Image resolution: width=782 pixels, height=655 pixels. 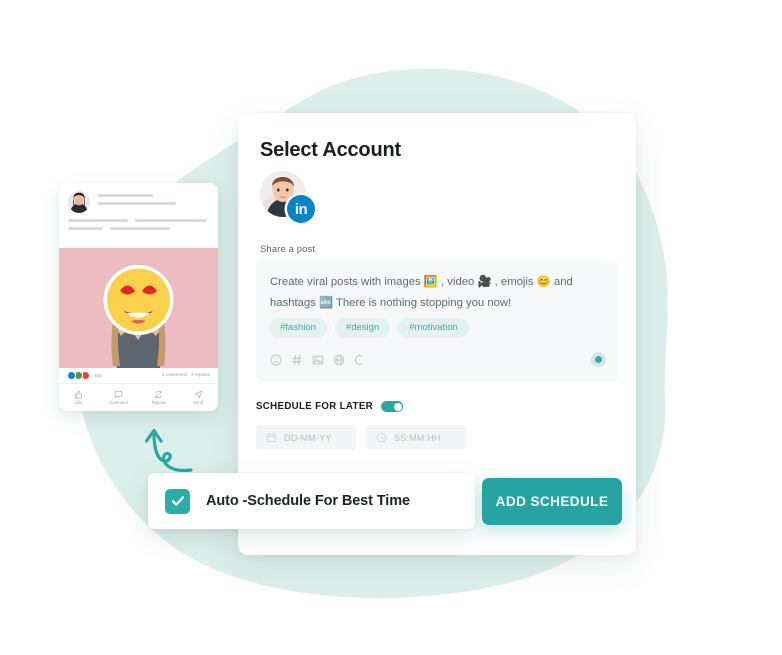 What do you see at coordinates (271, 437) in the screenshot?
I see `calendar-icon` at bounding box center [271, 437].